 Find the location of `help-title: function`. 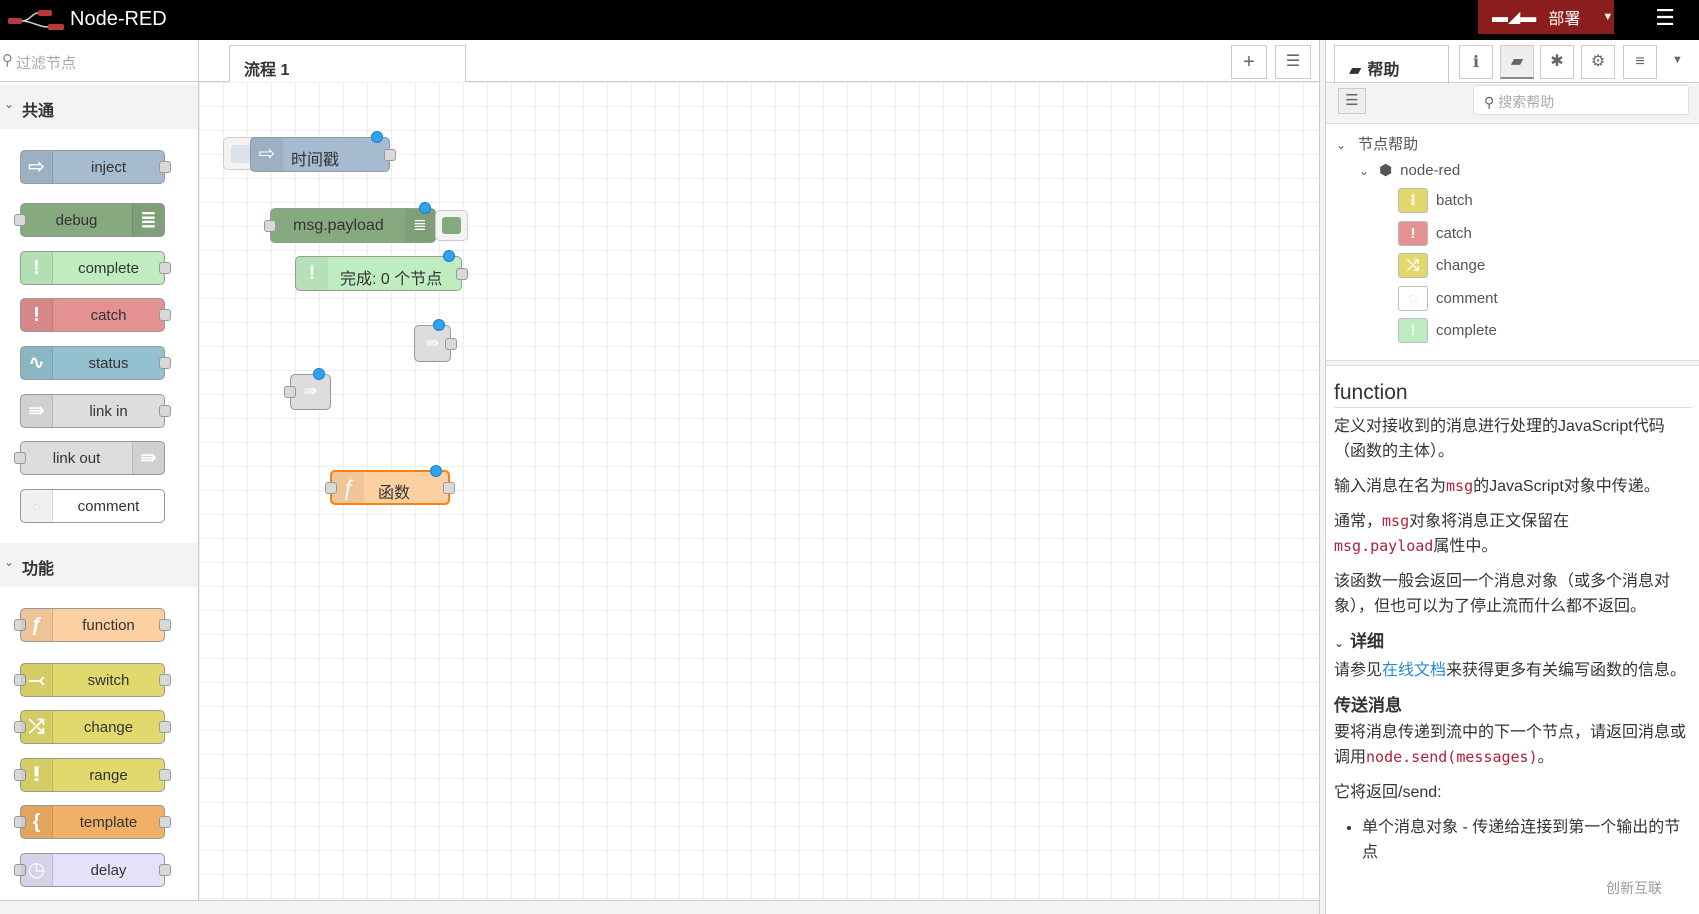

help-title: function is located at coordinates (1513, 394).